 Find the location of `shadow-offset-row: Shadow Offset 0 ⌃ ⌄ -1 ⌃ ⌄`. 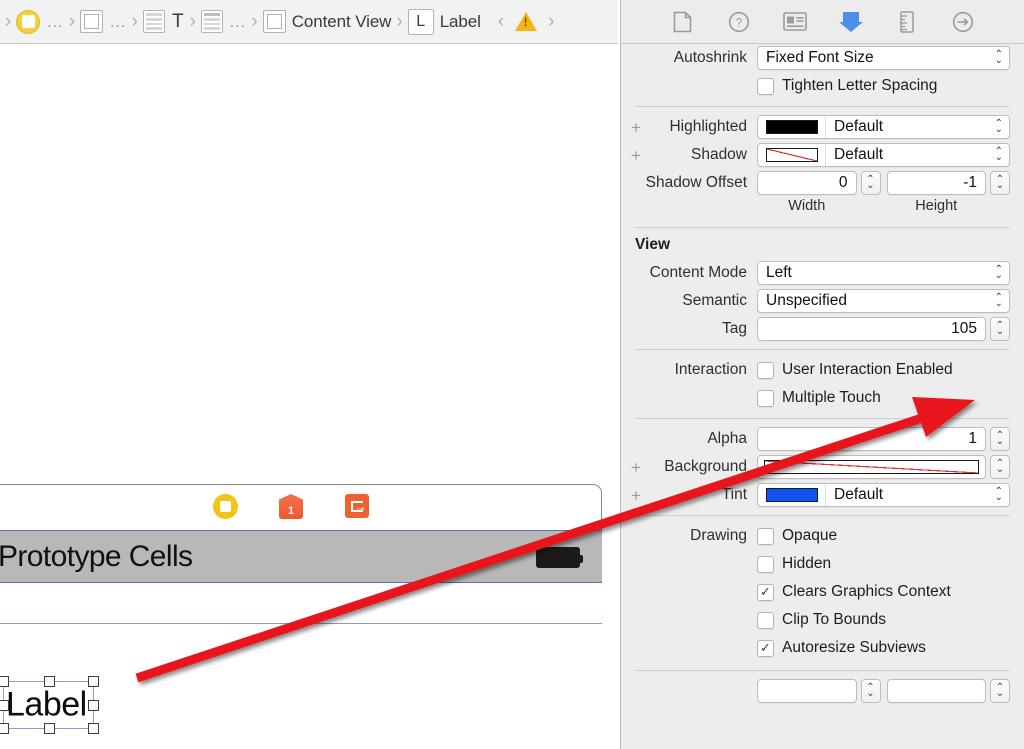

shadow-offset-row: Shadow Offset 0 ⌃ ⌄ -1 ⌃ ⌄ is located at coordinates (822, 183).